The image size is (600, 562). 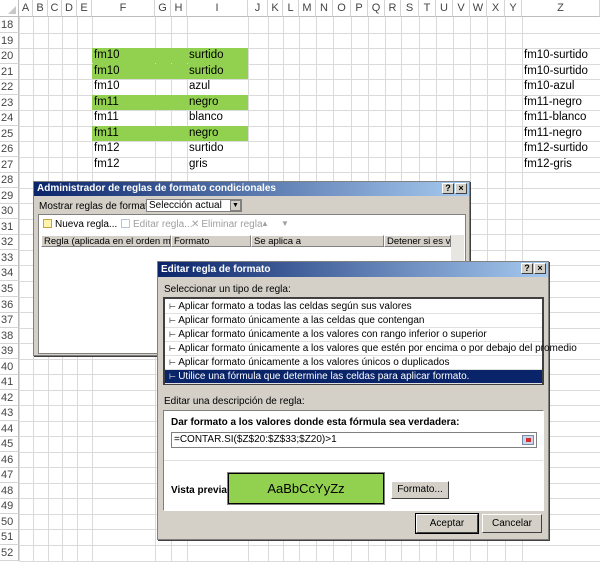 I want to click on column-header: Se aplica a, so click(x=317, y=241).